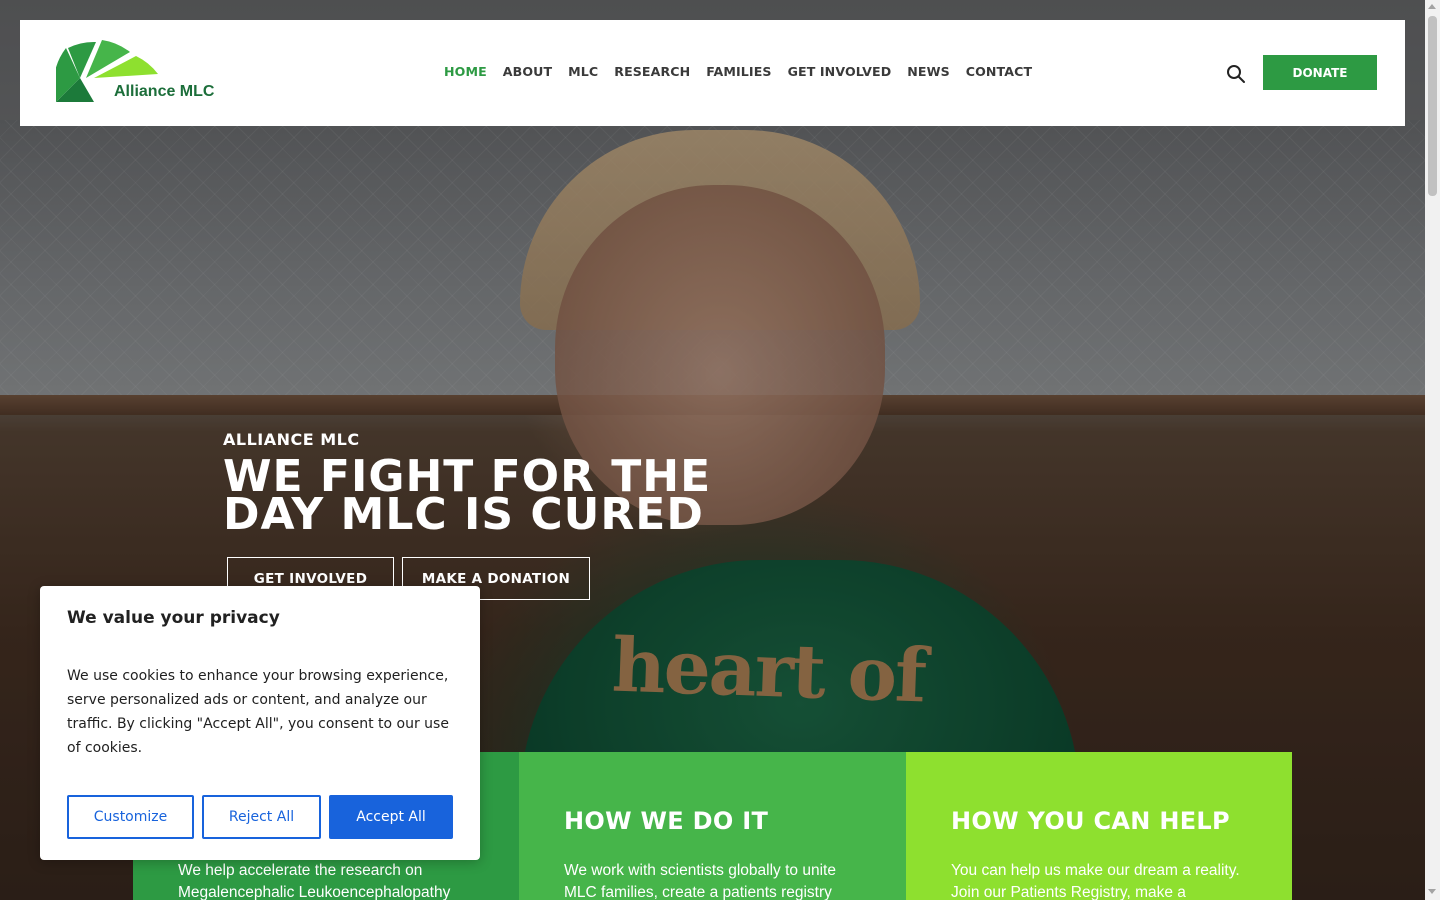 The height and width of the screenshot is (900, 1440). What do you see at coordinates (1236, 74) in the screenshot?
I see `search-icon` at bounding box center [1236, 74].